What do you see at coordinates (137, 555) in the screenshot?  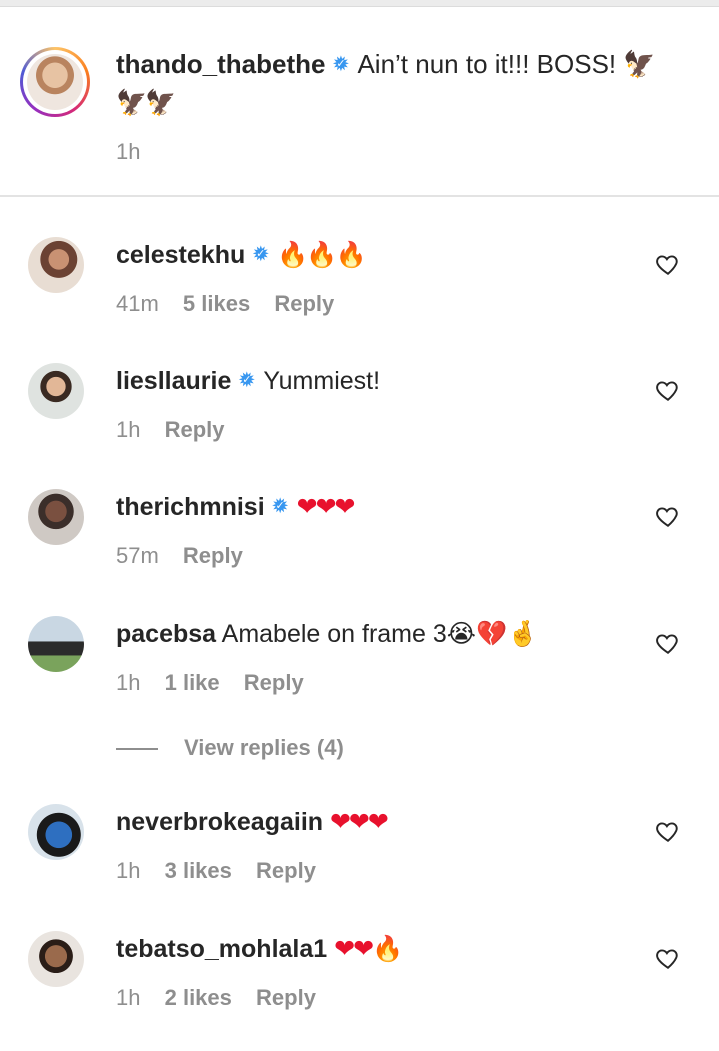 I see `comment-time: 57m` at bounding box center [137, 555].